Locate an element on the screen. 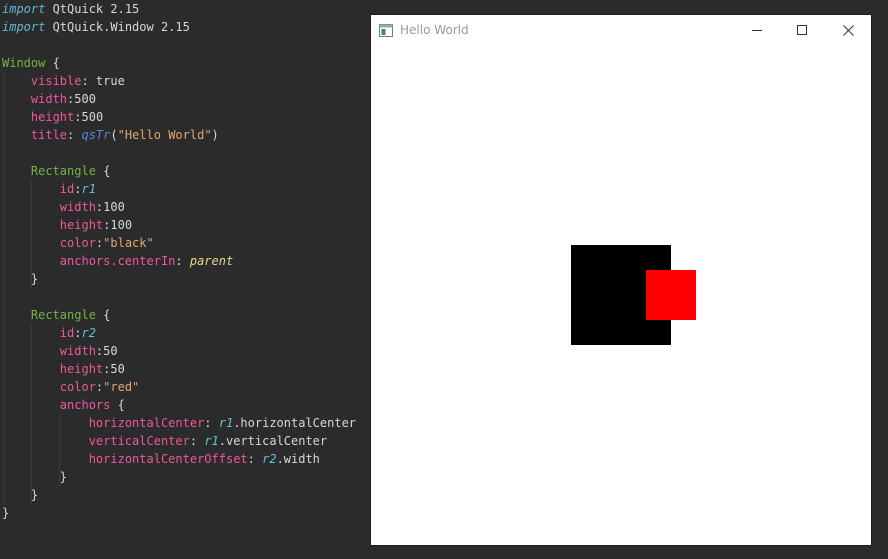  code-line: visible: true is located at coordinates (179, 81).